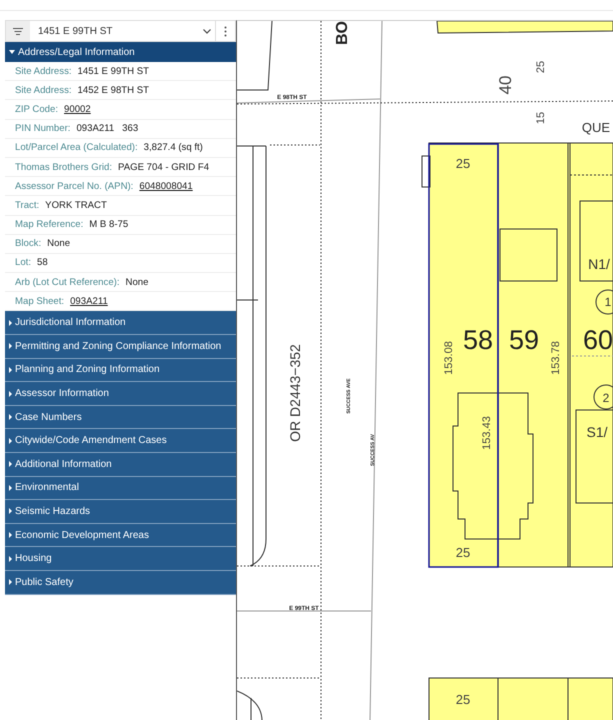 The width and height of the screenshot is (613, 720). What do you see at coordinates (478, 340) in the screenshot?
I see `lot-number: 58` at bounding box center [478, 340].